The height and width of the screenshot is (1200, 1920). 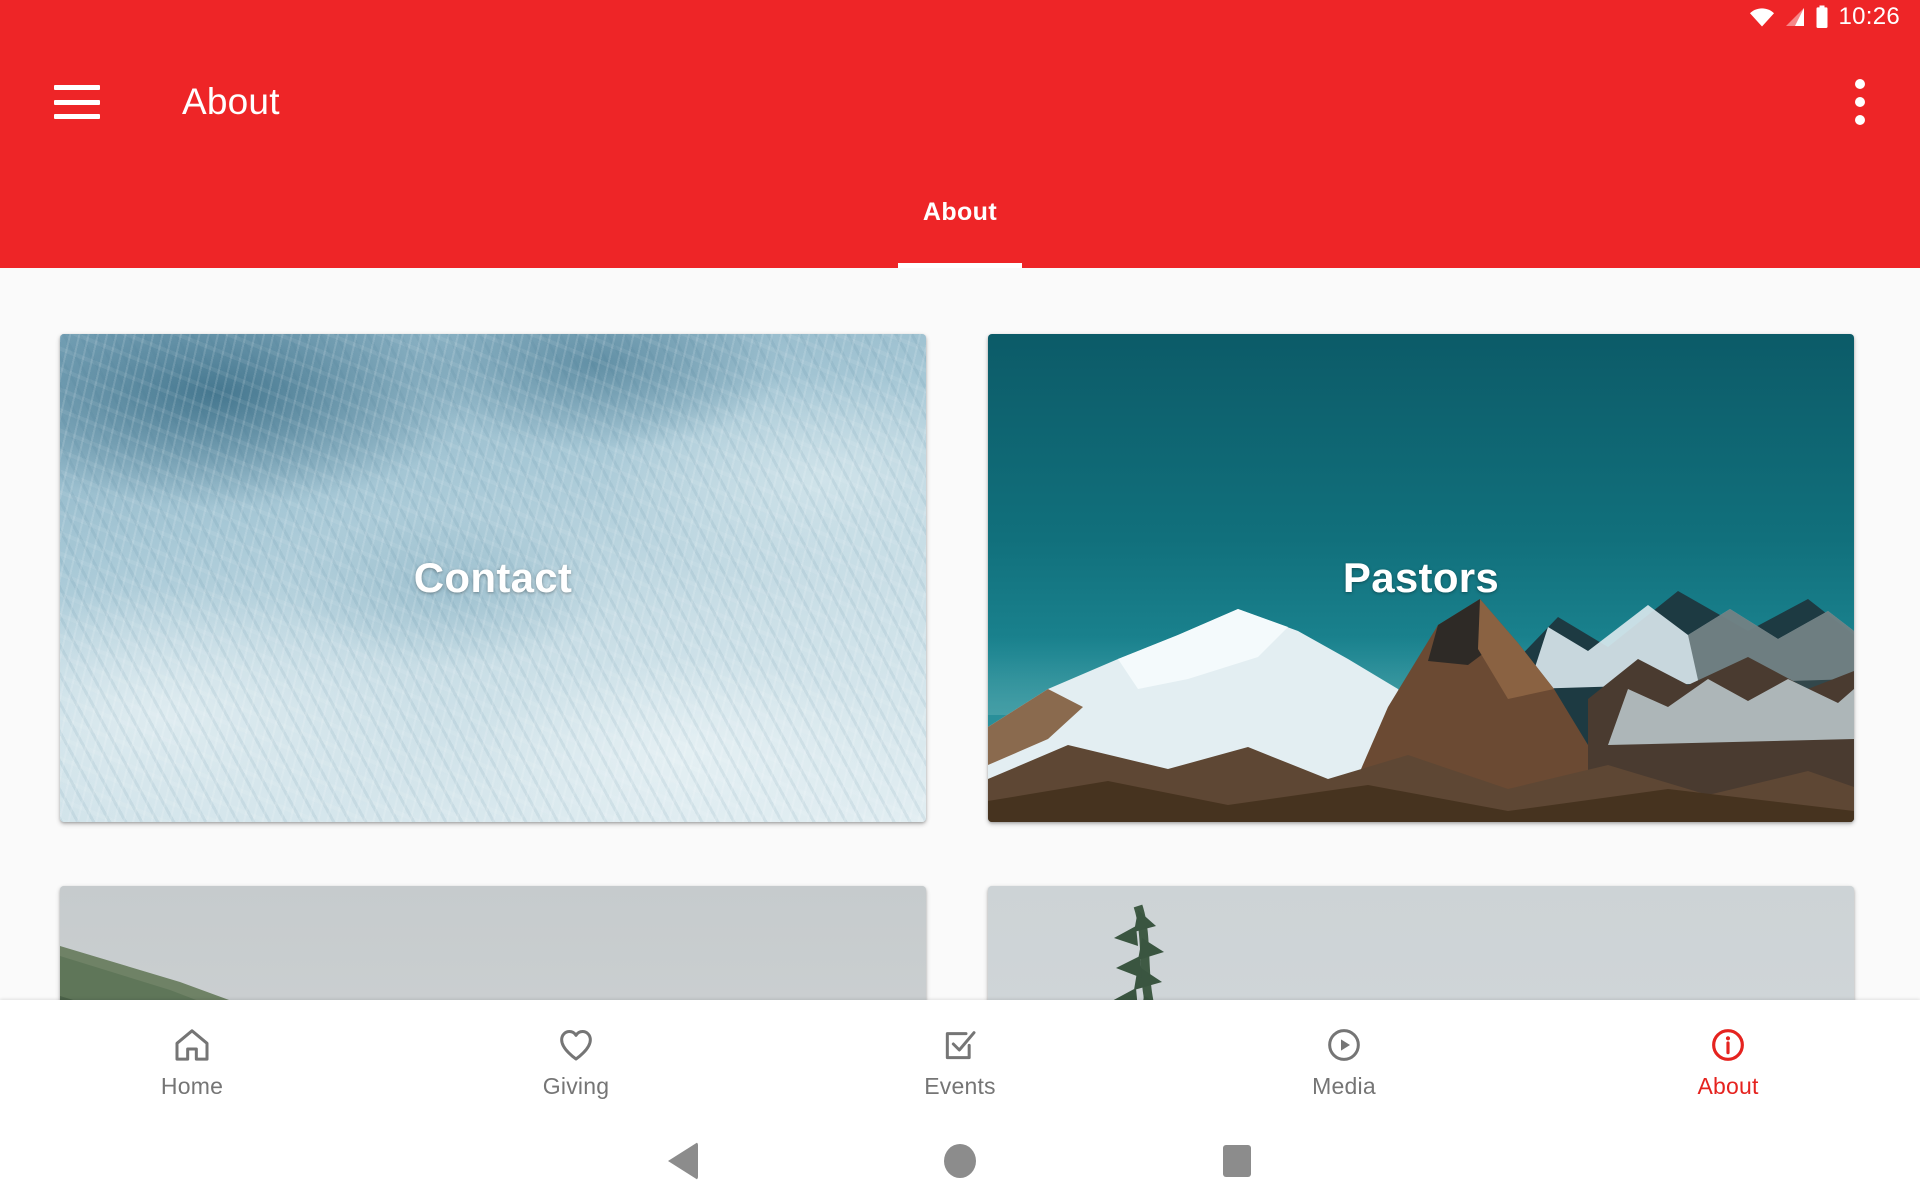 I want to click on back-button, so click(x=683, y=1161).